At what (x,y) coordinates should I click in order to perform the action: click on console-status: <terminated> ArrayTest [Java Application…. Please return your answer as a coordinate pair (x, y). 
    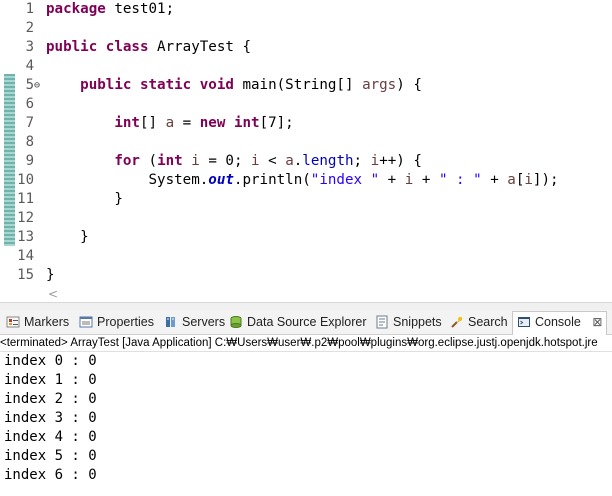
    Looking at the image, I should click on (306, 343).